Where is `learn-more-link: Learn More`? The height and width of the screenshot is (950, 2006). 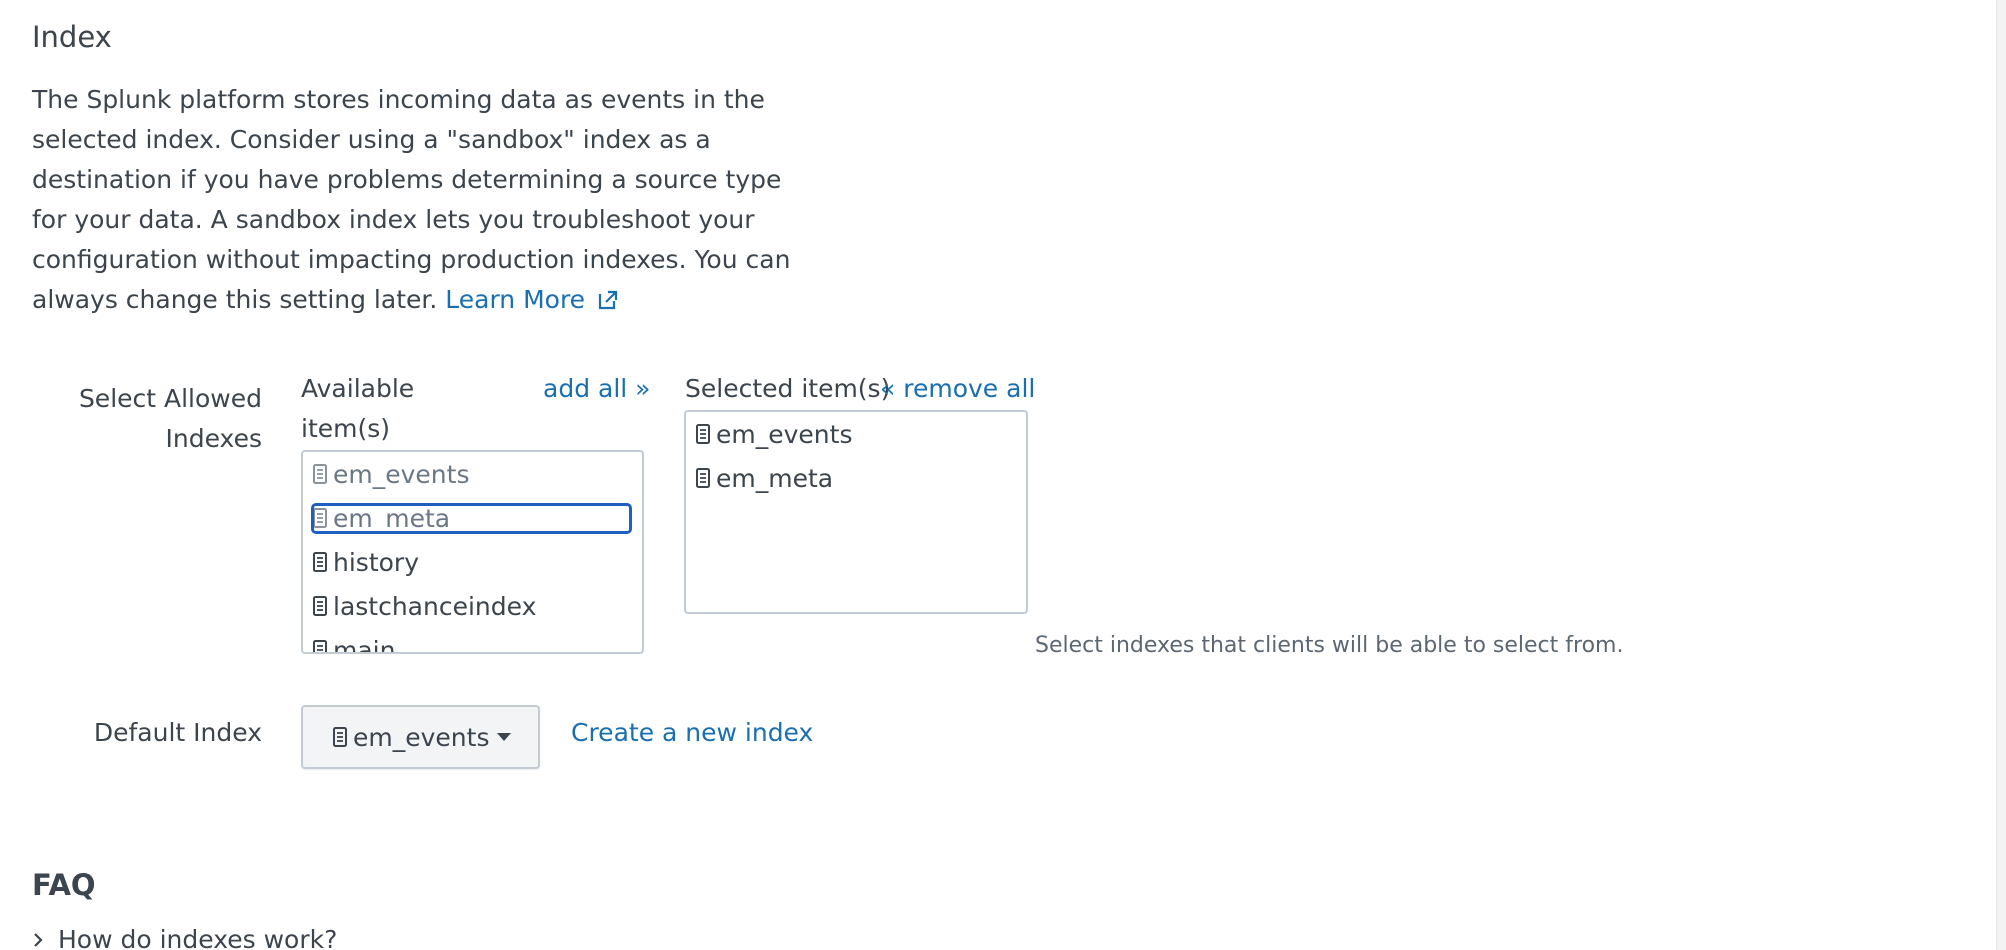
learn-more-link: Learn More is located at coordinates (532, 299).